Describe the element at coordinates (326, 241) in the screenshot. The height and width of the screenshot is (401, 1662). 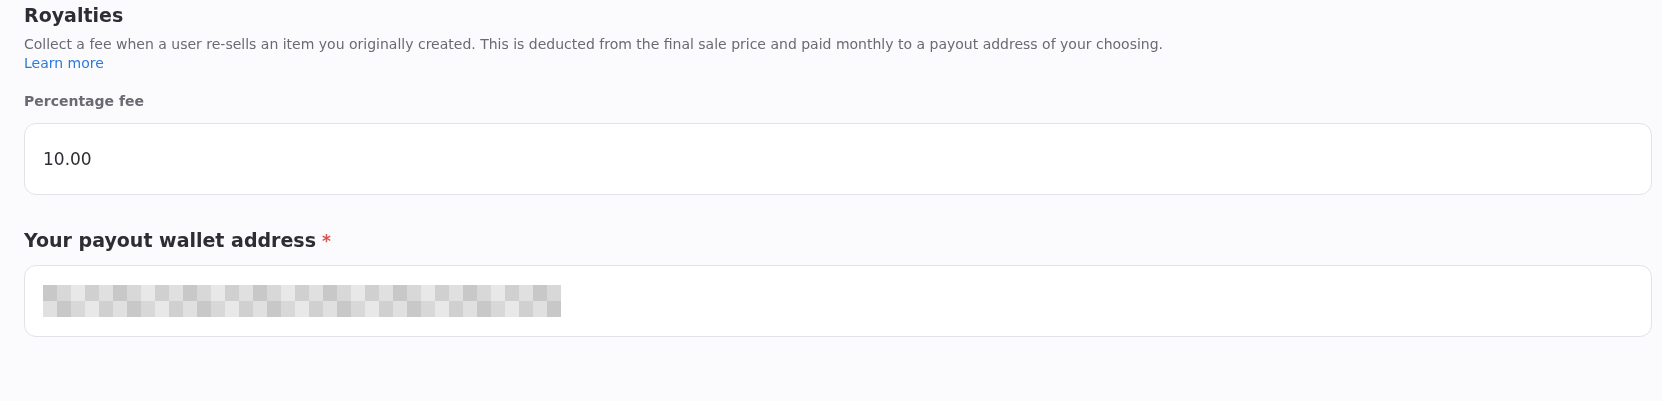
I see `required-mark: *` at that location.